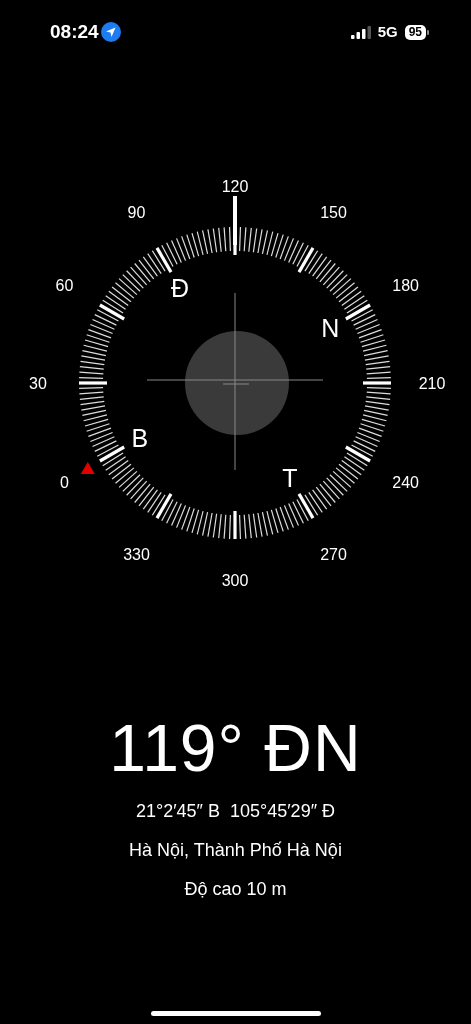 Image resolution: width=471 pixels, height=1024 pixels. What do you see at coordinates (333, 554) in the screenshot?
I see `degree-label: 270` at bounding box center [333, 554].